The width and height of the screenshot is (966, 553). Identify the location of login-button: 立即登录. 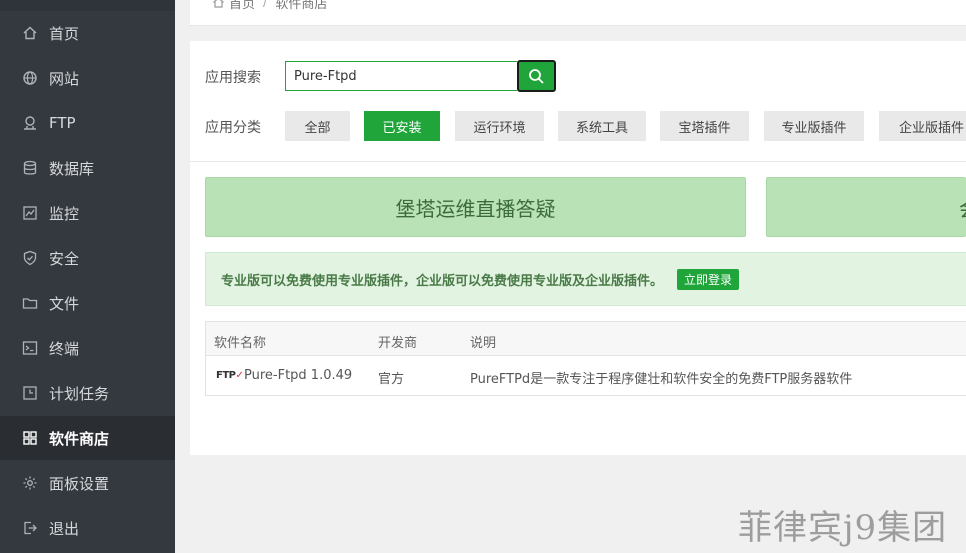
(708, 279).